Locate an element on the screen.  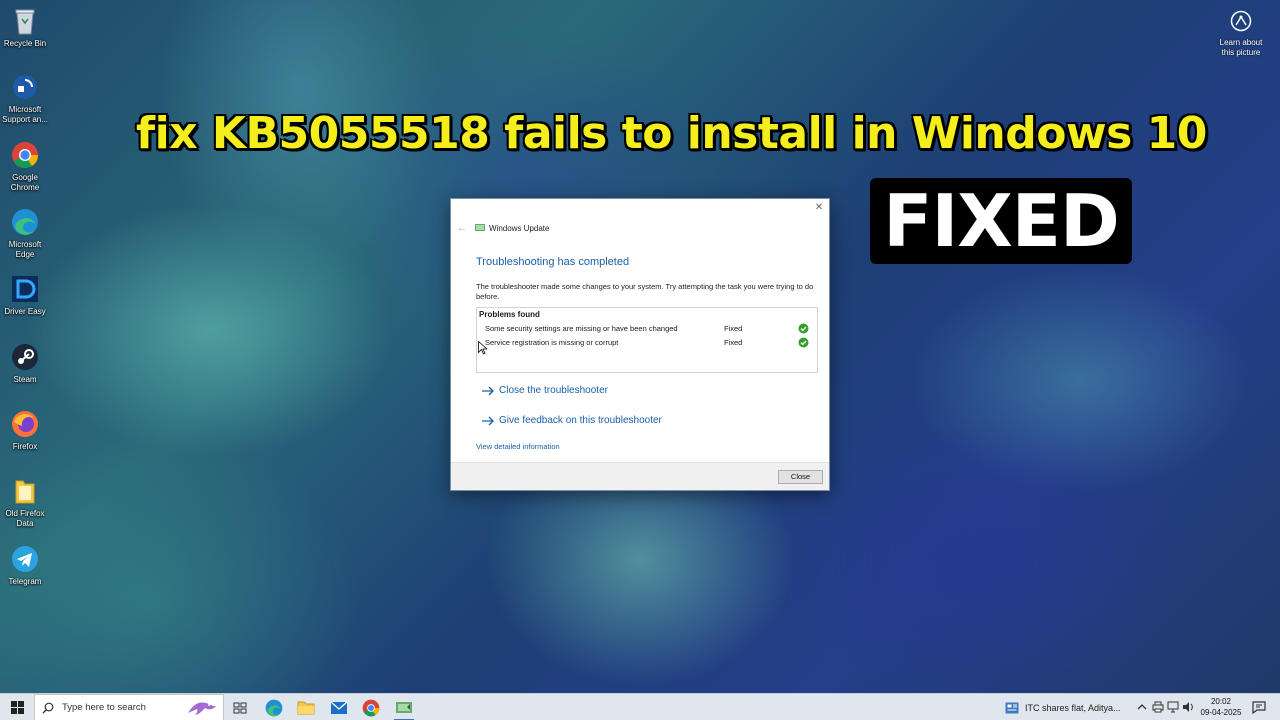
taskbar-app-file-explorer is located at coordinates (306, 707).